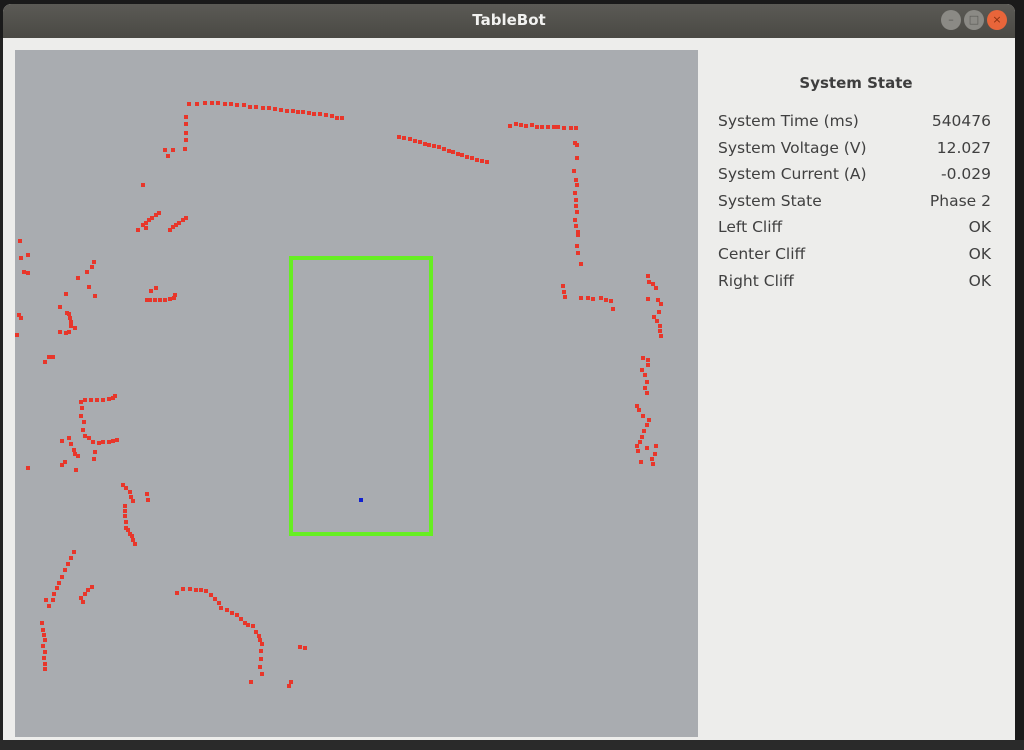  I want to click on state-label: Right Cliff, so click(756, 280).